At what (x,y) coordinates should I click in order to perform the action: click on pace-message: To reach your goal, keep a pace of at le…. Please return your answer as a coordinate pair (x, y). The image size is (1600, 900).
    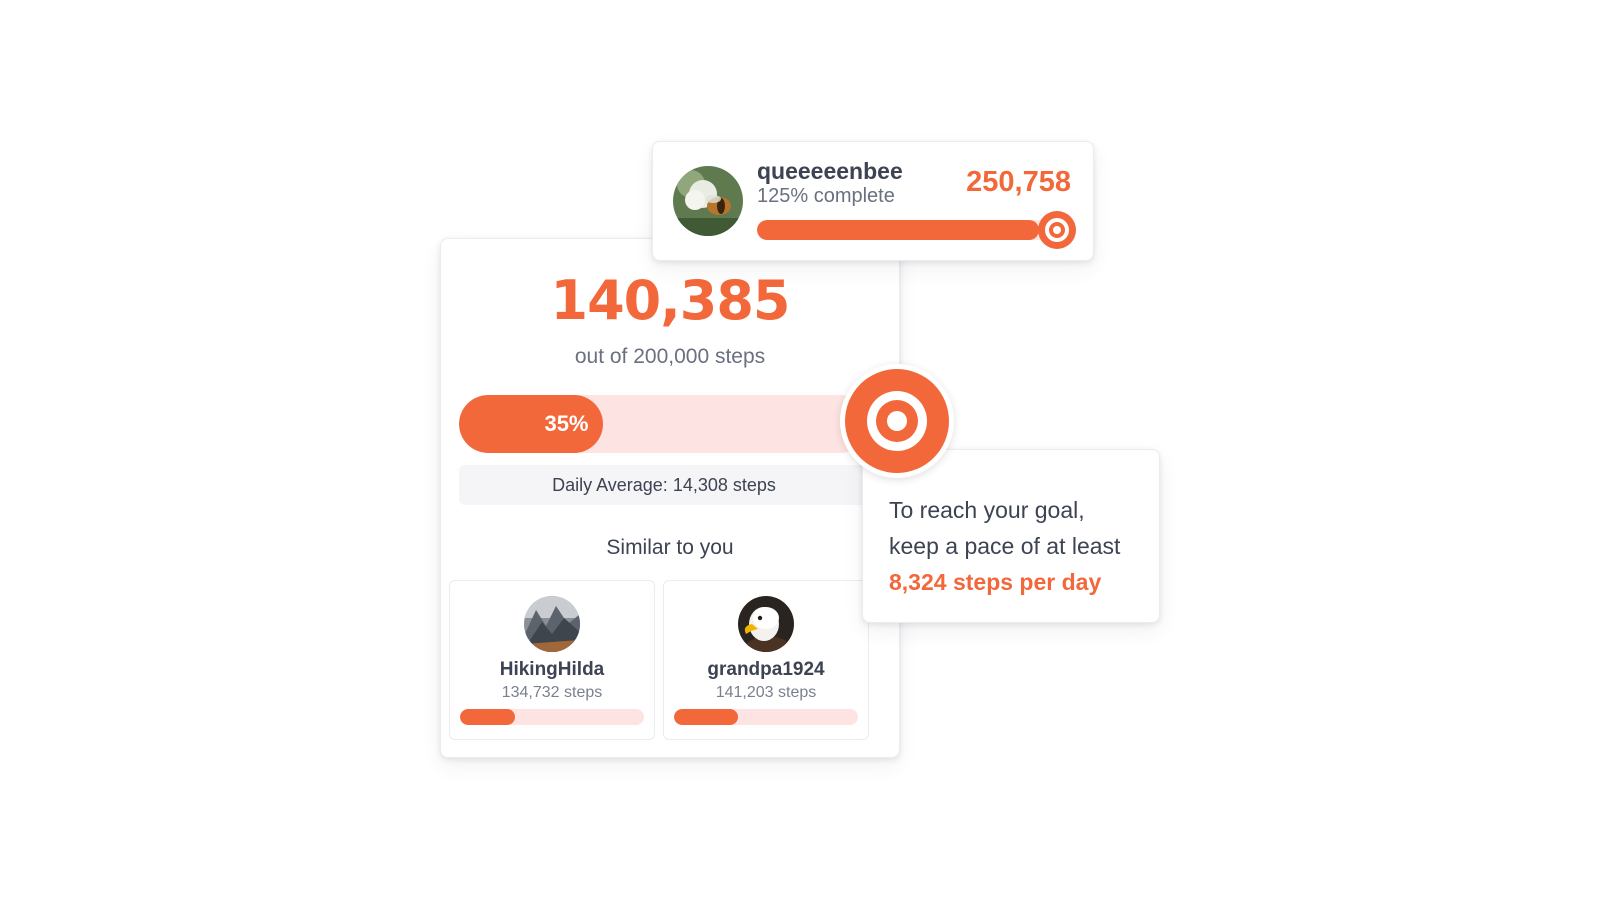
    Looking at the image, I should click on (1004, 546).